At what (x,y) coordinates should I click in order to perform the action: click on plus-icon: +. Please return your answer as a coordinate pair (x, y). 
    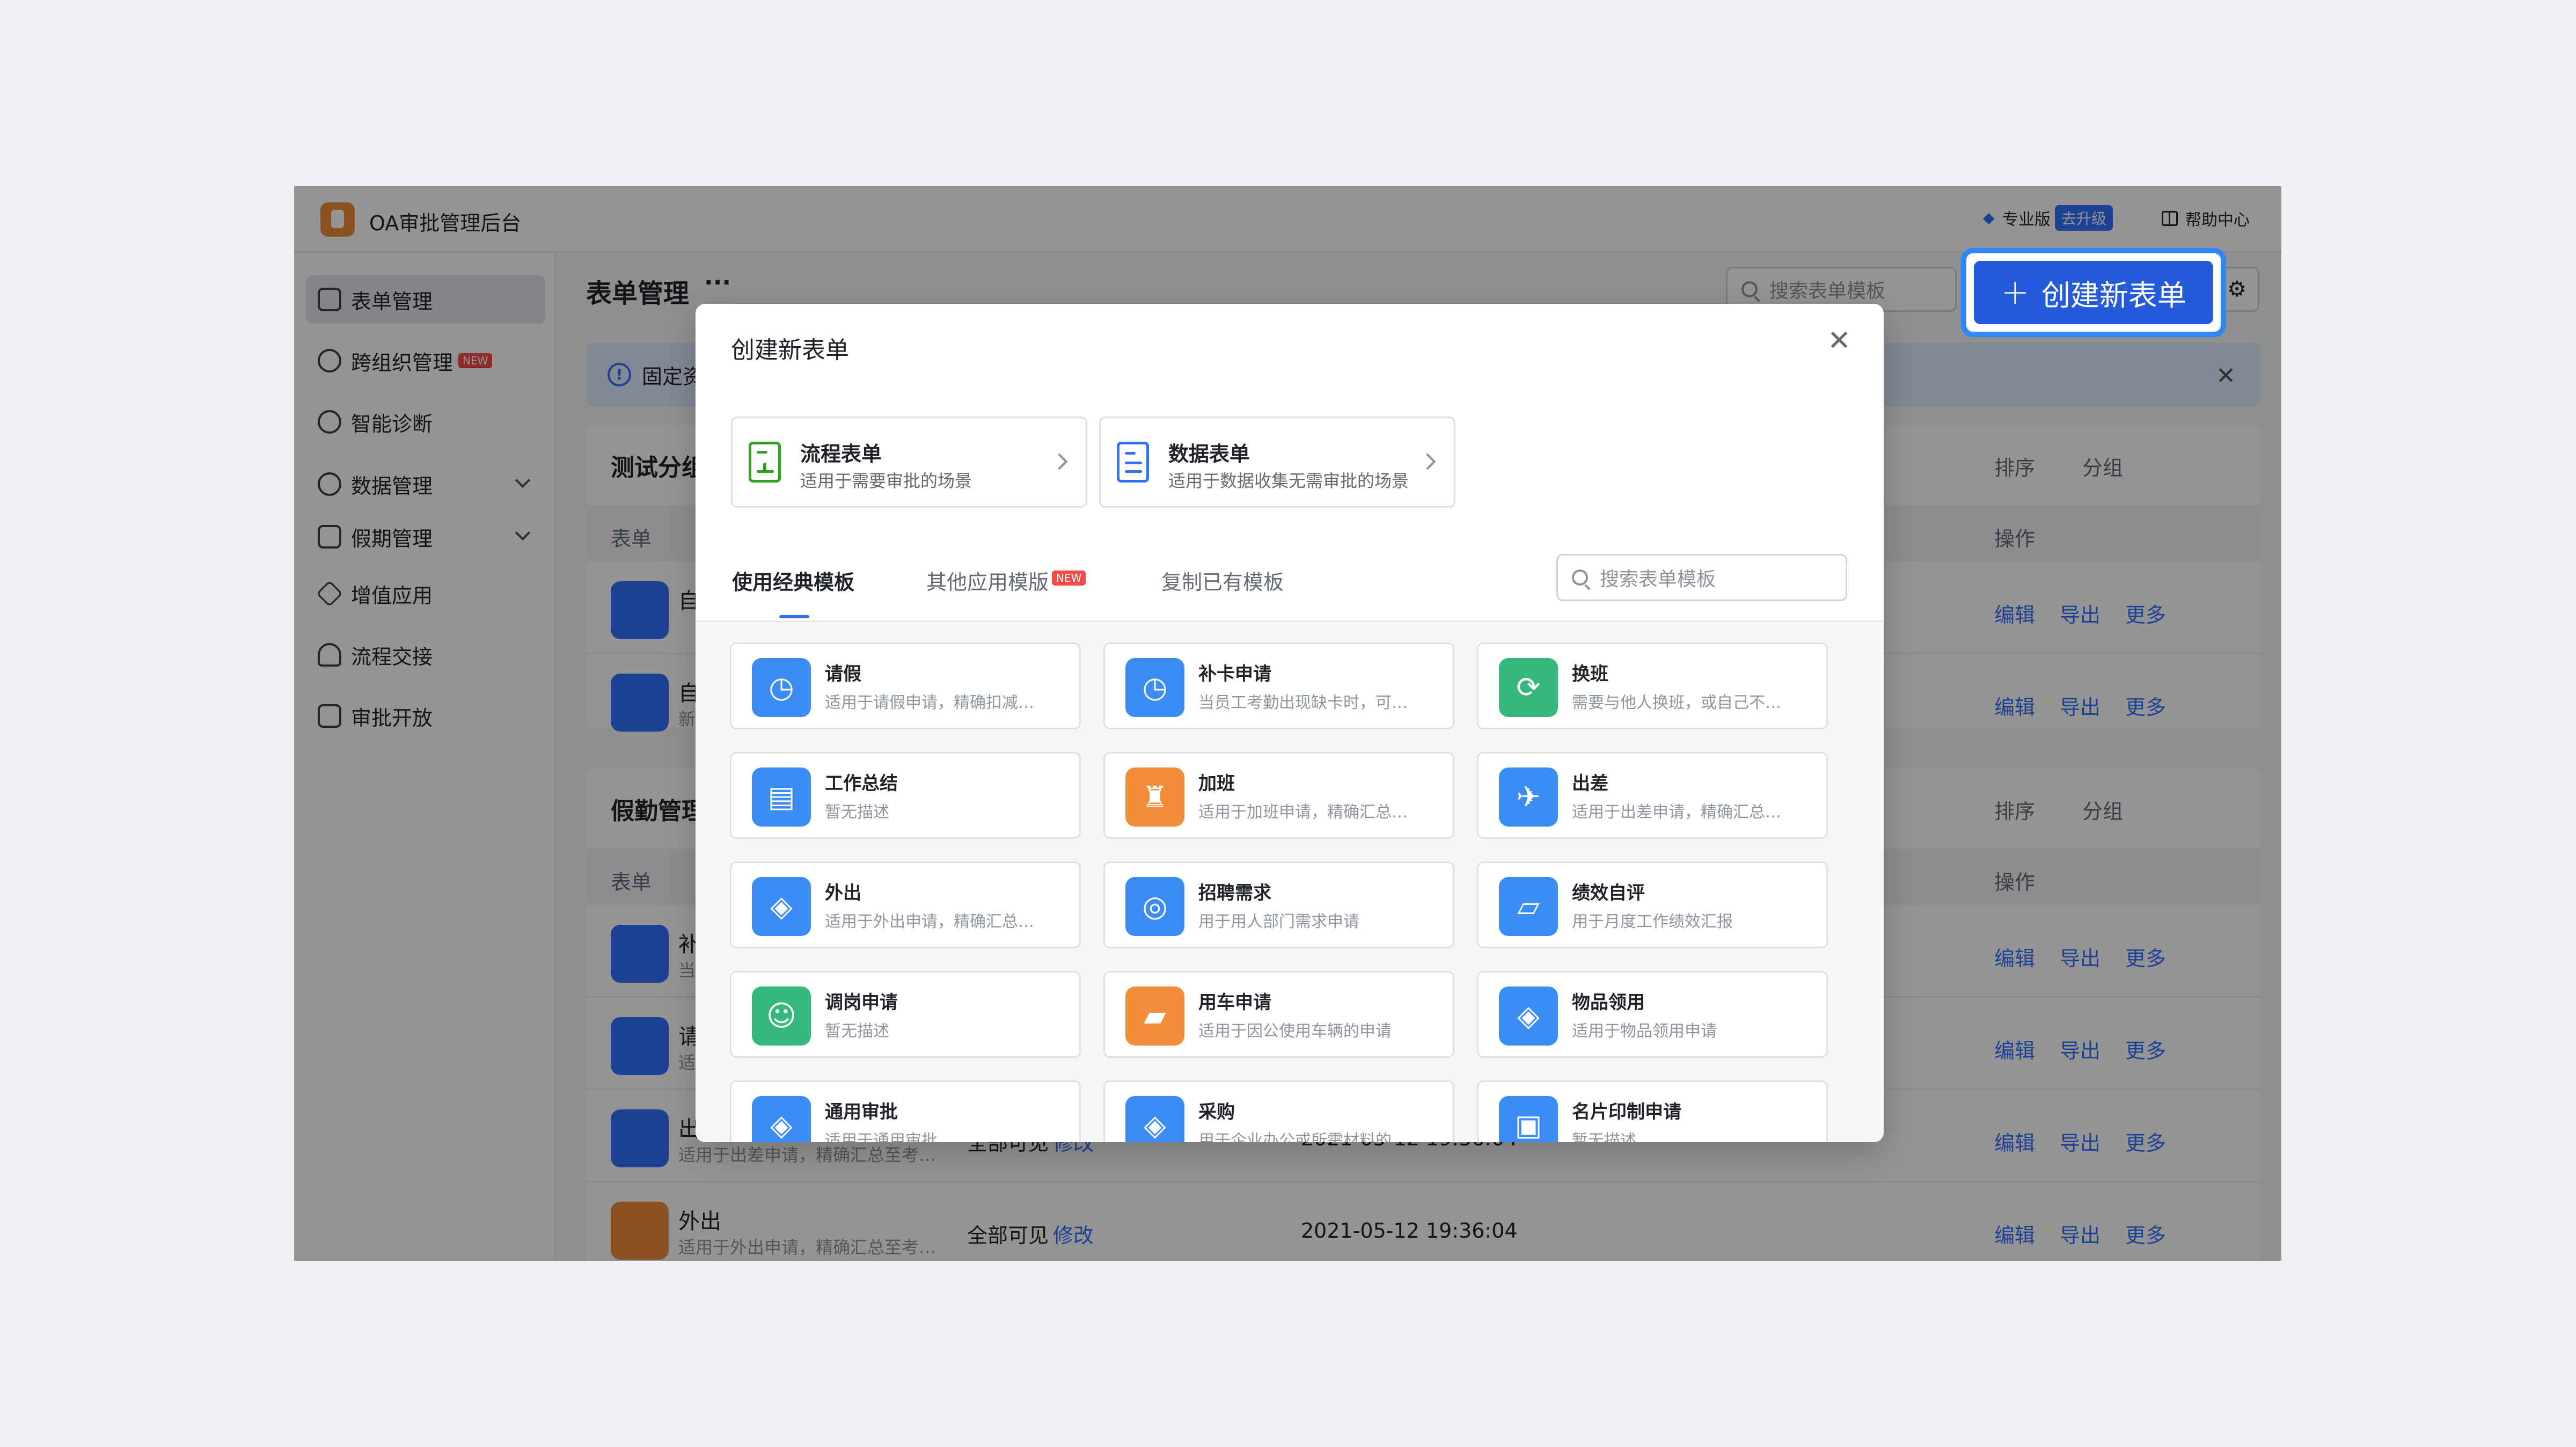
    Looking at the image, I should click on (2015, 292).